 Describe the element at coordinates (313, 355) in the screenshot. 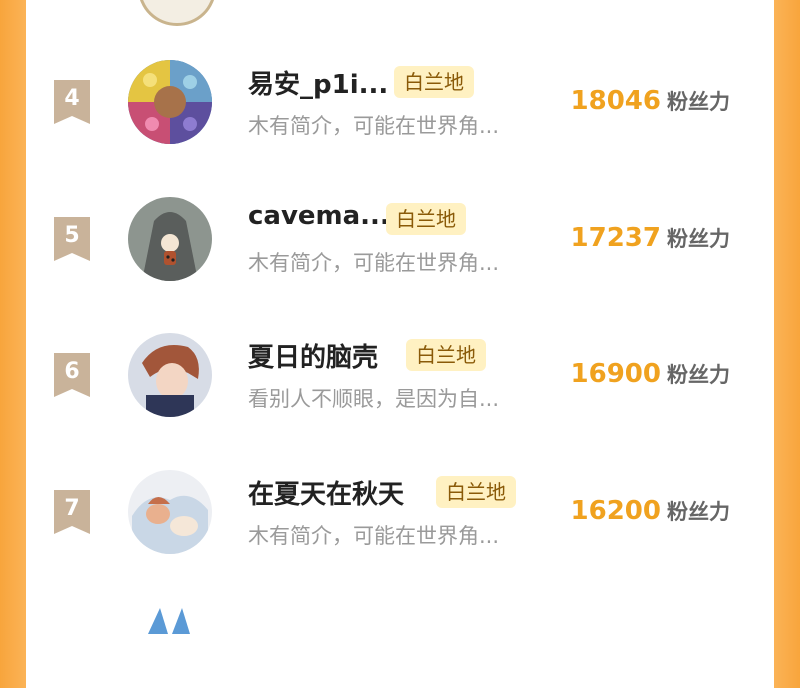

I see `user-name: 夏日的脑壳` at that location.